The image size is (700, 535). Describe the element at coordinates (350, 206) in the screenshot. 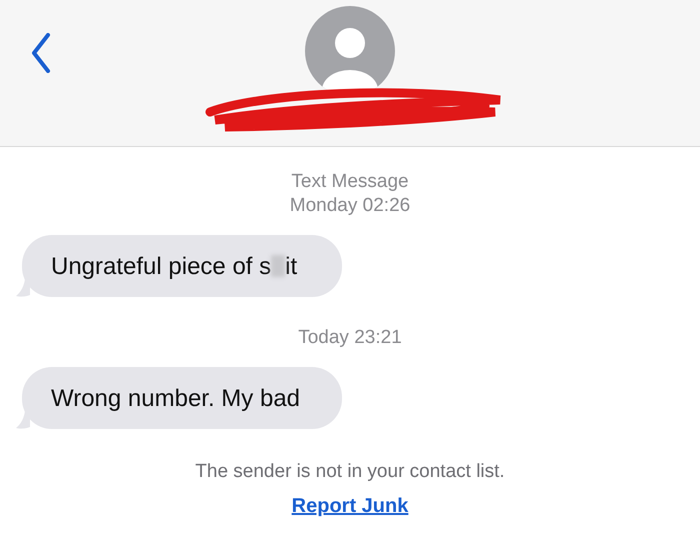

I see `timestamp: Monday 02:26` at that location.